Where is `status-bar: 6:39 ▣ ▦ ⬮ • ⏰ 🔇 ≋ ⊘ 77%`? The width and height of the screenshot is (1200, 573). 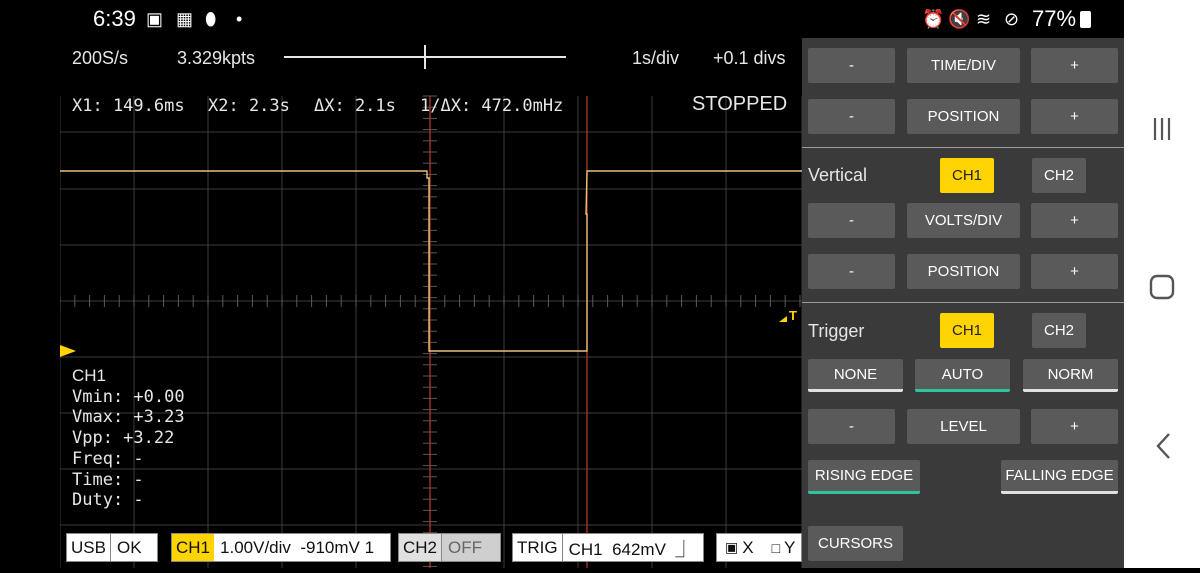
status-bar: 6:39 ▣ ▦ ⬮ • ⏰ 🔇 ≋ ⊘ 77% is located at coordinates (562, 19).